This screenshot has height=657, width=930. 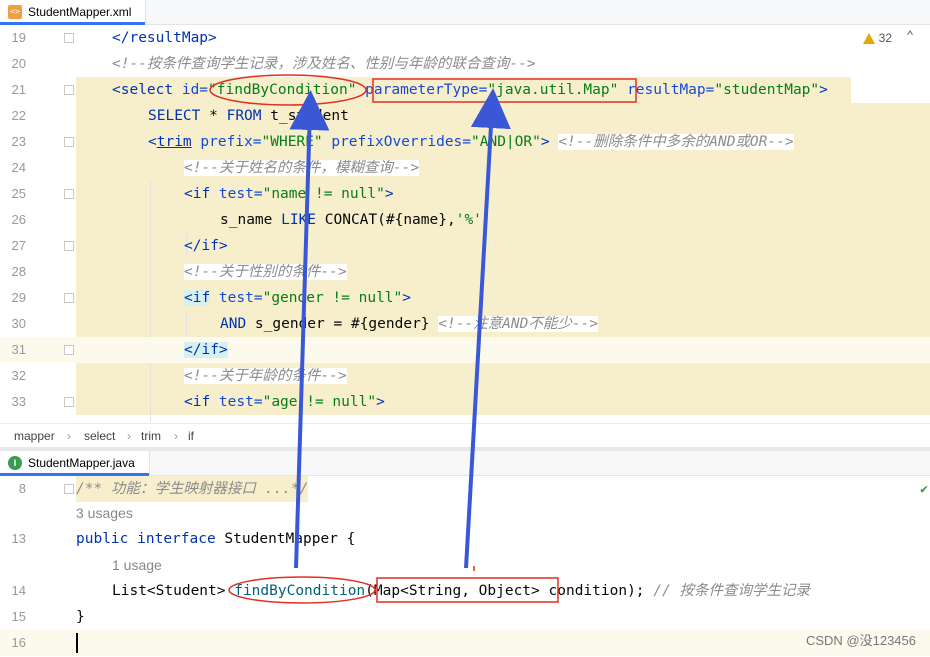 I want to click on interface-file-icon, so click(x=15, y=463).